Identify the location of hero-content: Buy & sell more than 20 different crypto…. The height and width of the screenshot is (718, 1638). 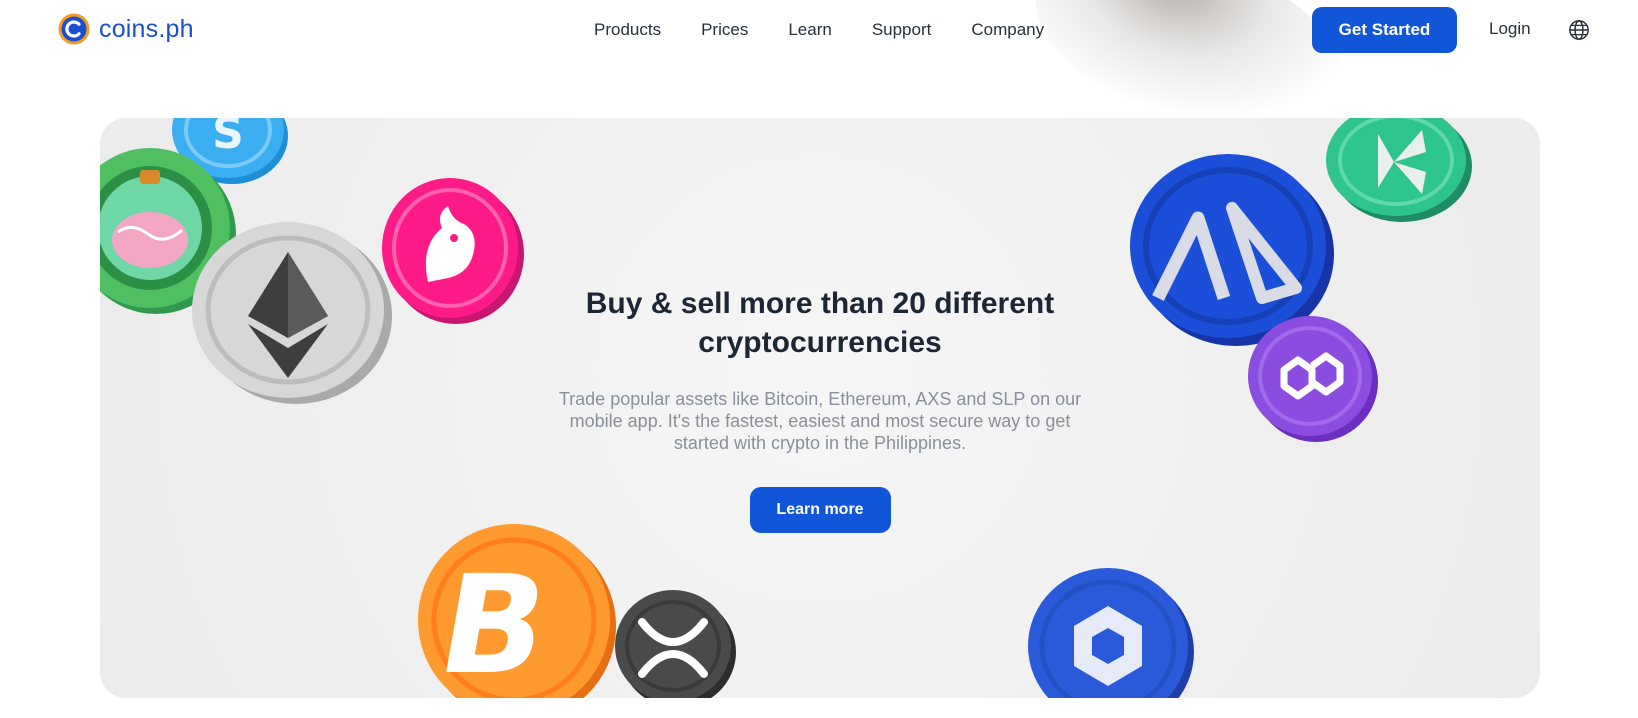
(820, 408).